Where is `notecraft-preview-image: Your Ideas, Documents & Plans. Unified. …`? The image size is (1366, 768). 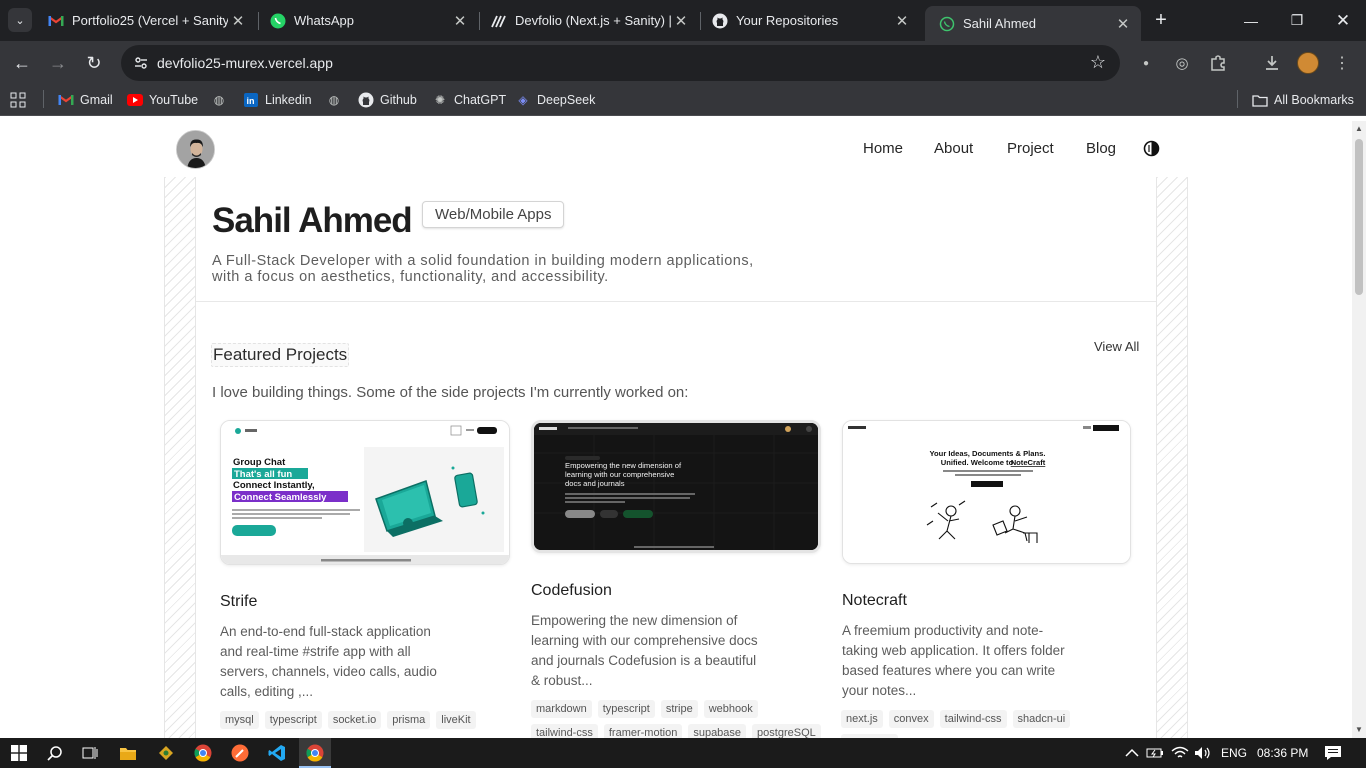 notecraft-preview-image: Your Ideas, Documents & Plans. Unified. … is located at coordinates (986, 492).